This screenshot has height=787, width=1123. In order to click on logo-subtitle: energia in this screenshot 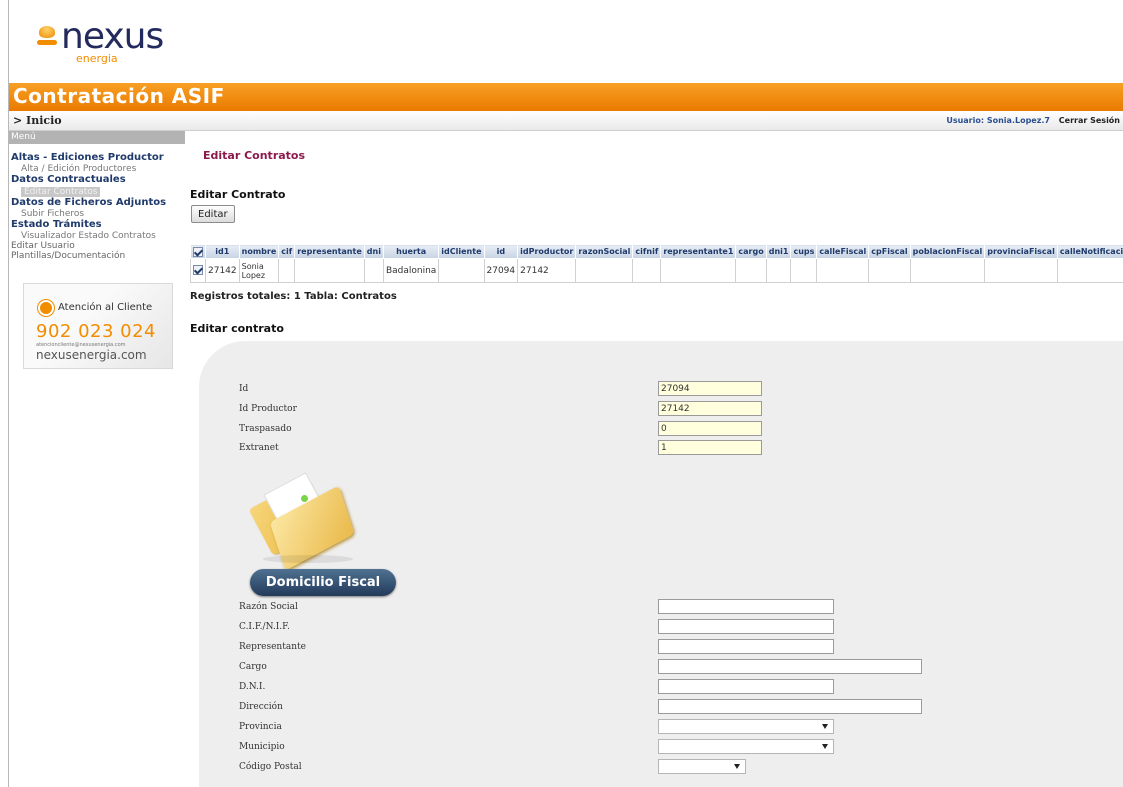, I will do `click(97, 58)`.